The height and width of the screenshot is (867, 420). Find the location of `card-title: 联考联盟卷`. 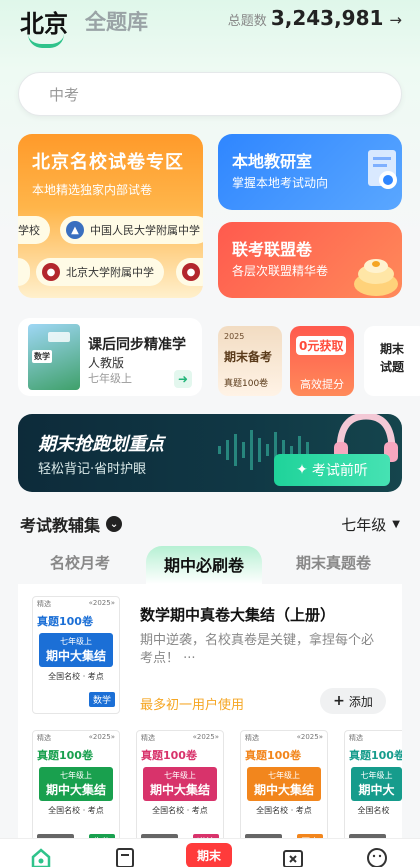

card-title: 联考联盟卷 is located at coordinates (272, 249).